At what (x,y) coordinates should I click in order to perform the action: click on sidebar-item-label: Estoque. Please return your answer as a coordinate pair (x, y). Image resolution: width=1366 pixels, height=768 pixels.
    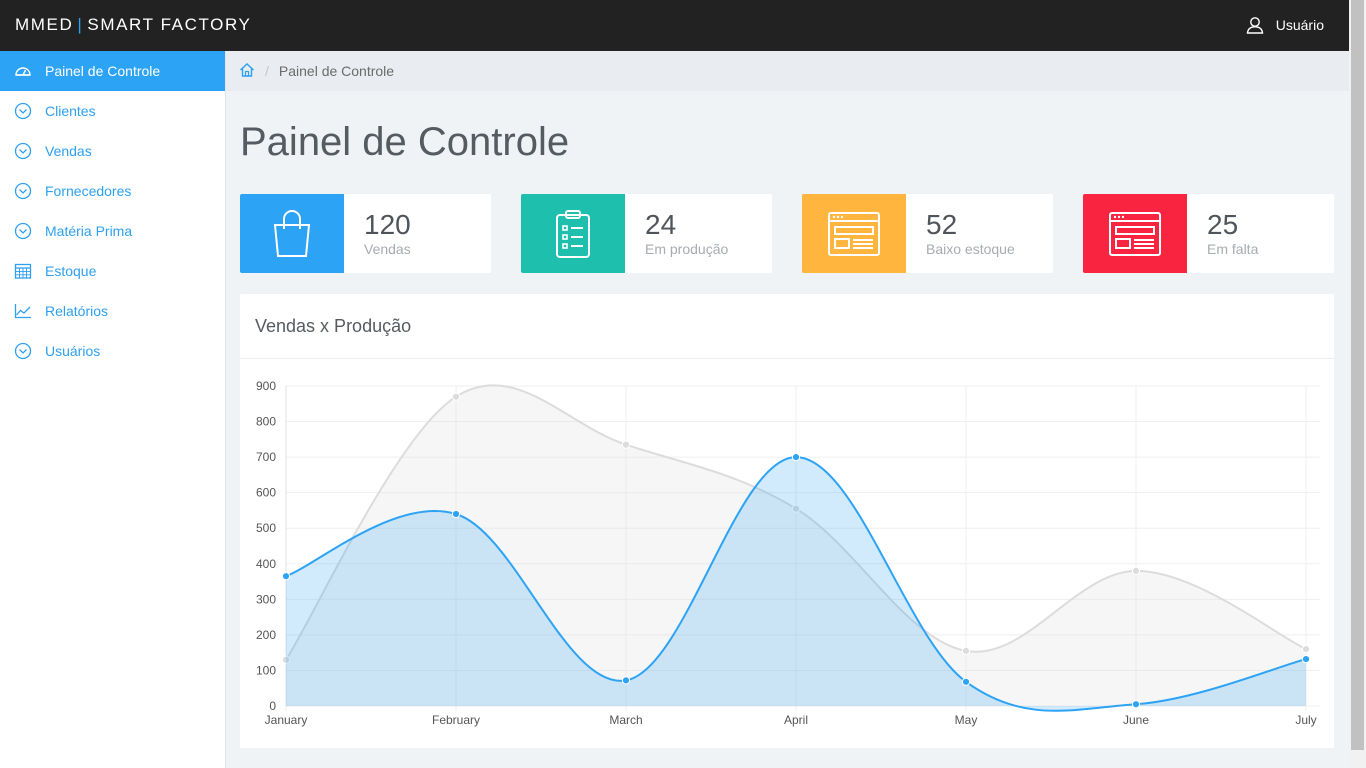
    Looking at the image, I should click on (71, 271).